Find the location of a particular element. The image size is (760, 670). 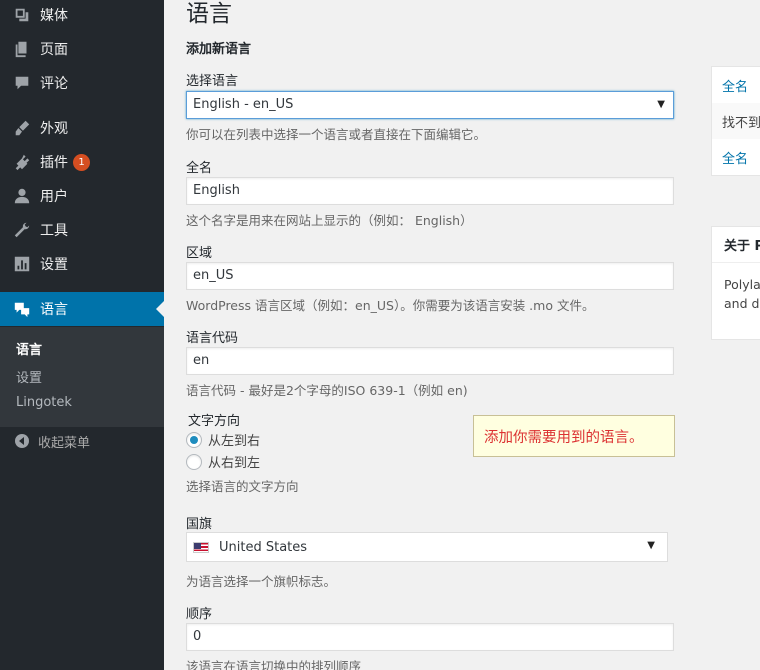

sidebar-item-label: 评论 is located at coordinates (54, 84).